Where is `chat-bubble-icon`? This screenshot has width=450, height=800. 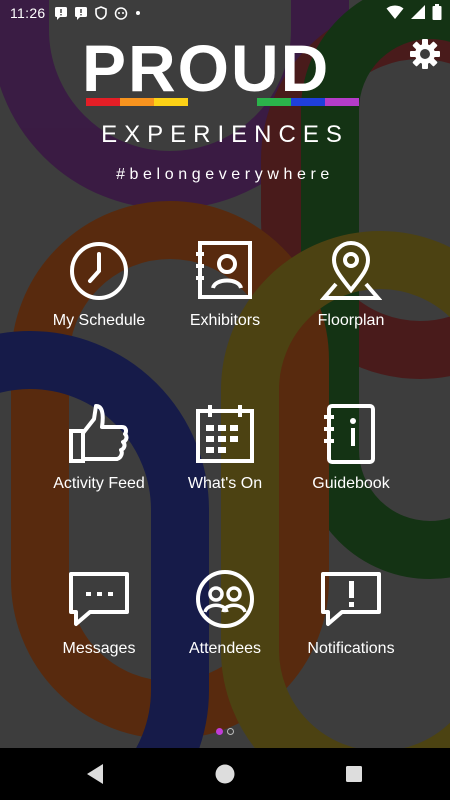 chat-bubble-icon is located at coordinates (99, 599).